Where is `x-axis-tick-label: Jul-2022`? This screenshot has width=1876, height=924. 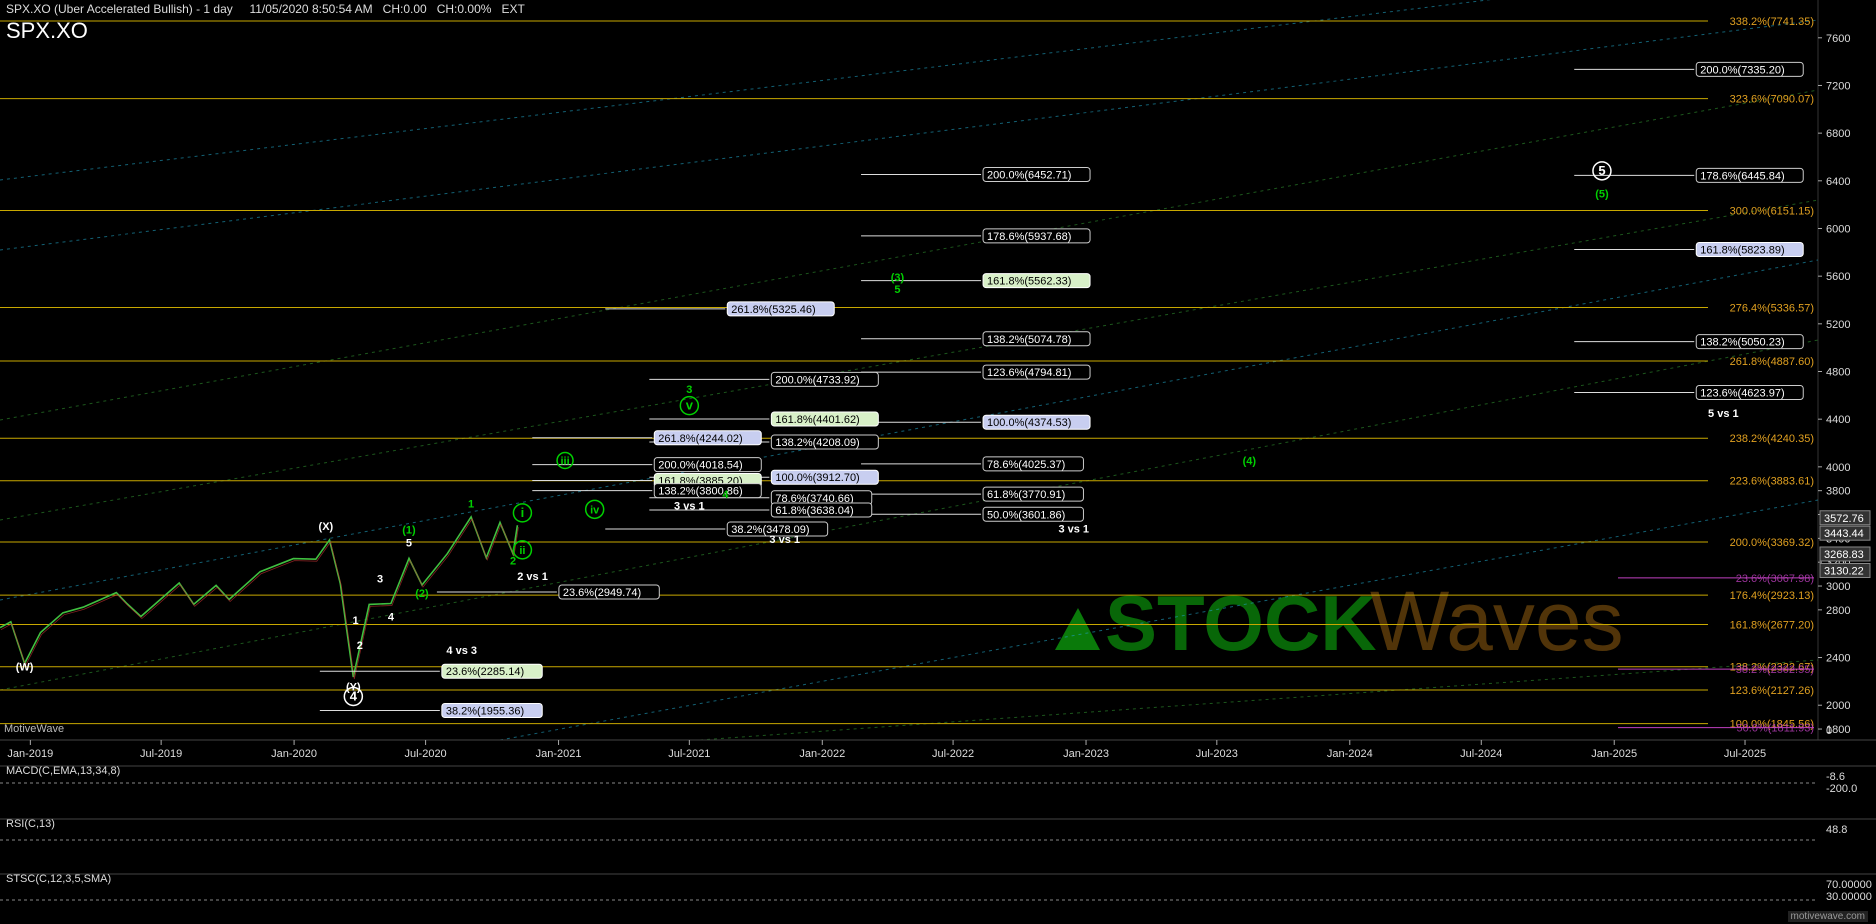
x-axis-tick-label: Jul-2022 is located at coordinates (953, 754).